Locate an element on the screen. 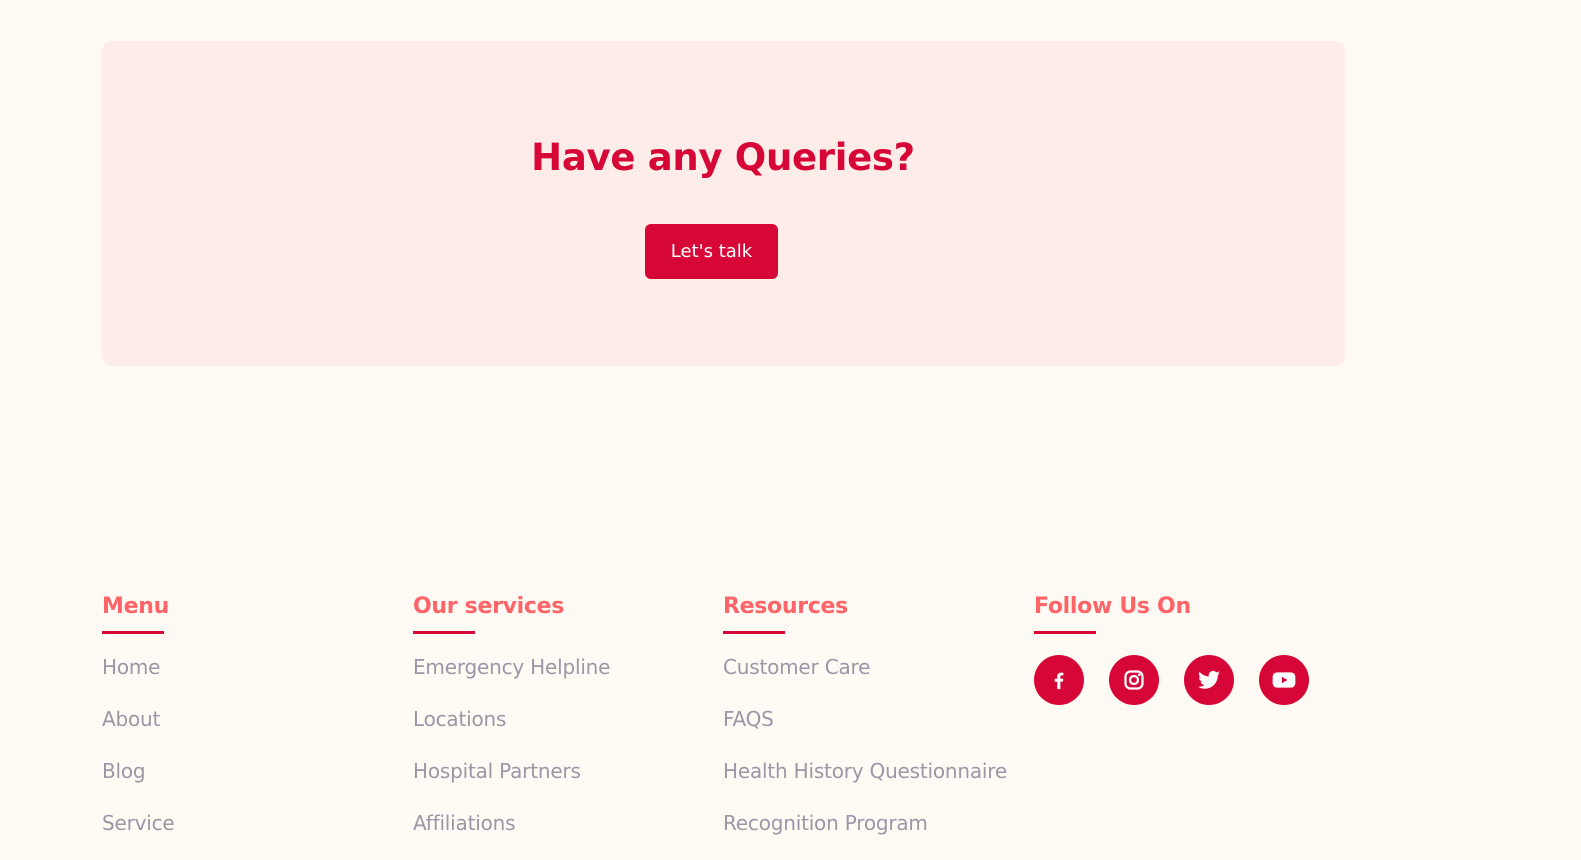 The height and width of the screenshot is (860, 1581). footer-heading-resources: Resources is located at coordinates (785, 606).